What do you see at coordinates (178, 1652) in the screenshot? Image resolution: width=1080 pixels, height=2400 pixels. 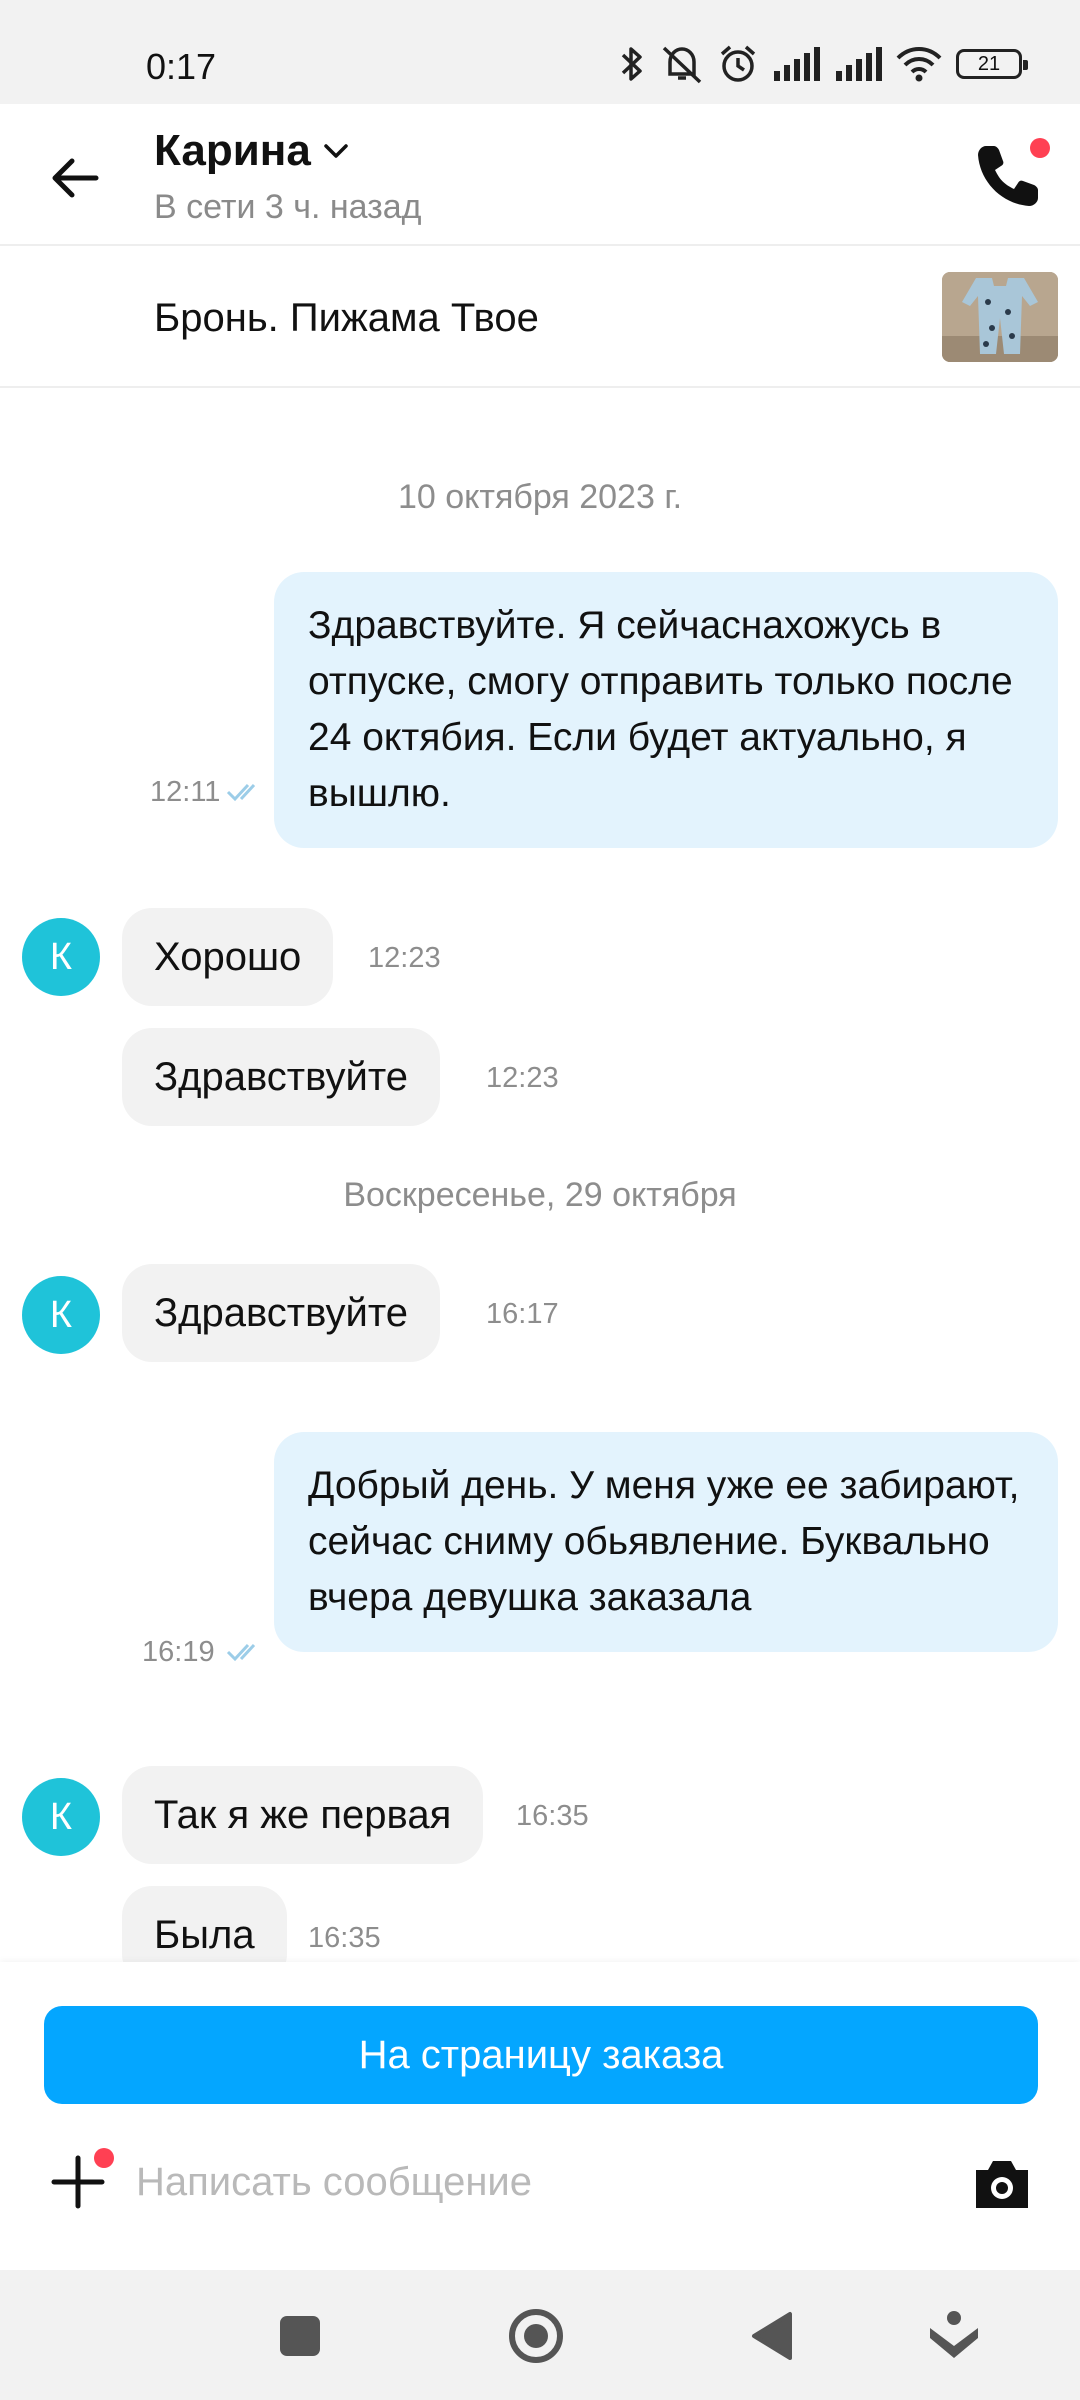 I see `message-time: 16:19` at bounding box center [178, 1652].